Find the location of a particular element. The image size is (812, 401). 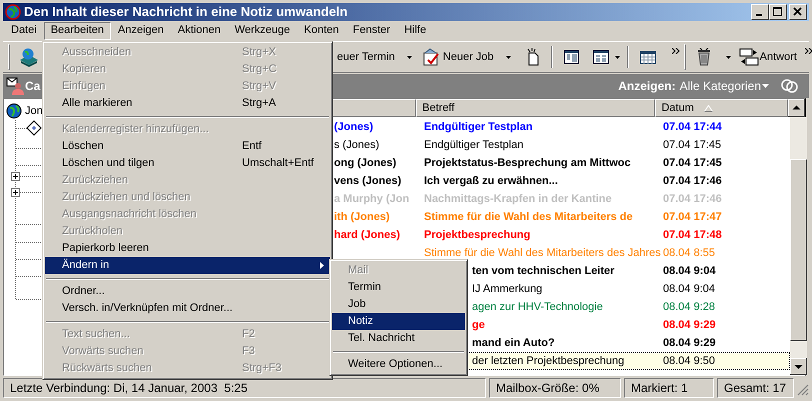

menu-bar-item: Konten is located at coordinates (321, 31).